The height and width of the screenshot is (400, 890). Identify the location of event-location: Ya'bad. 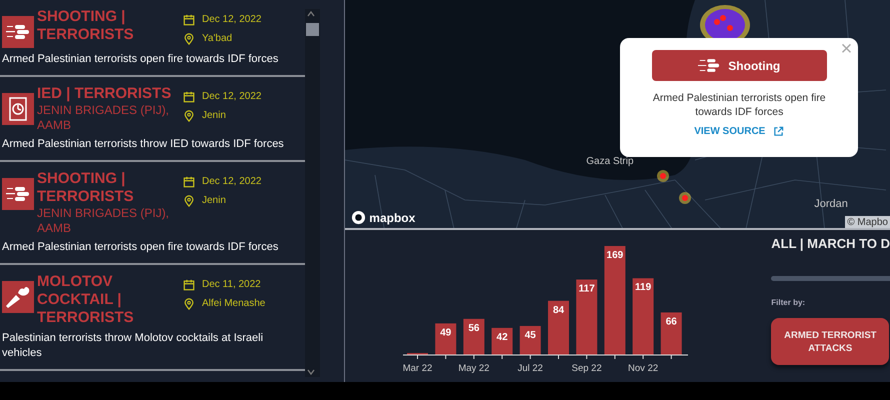
(217, 38).